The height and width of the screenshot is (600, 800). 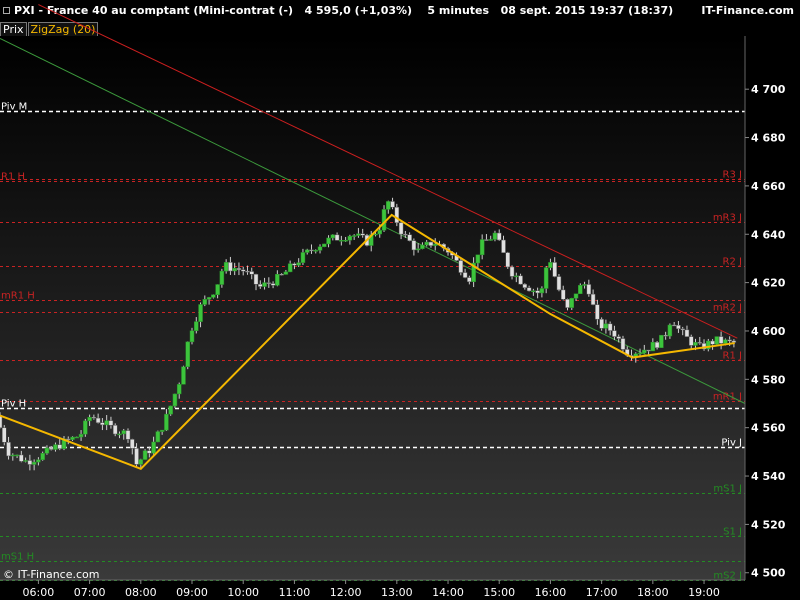 What do you see at coordinates (768, 428) in the screenshot?
I see `y-tick-label: 4 560` at bounding box center [768, 428].